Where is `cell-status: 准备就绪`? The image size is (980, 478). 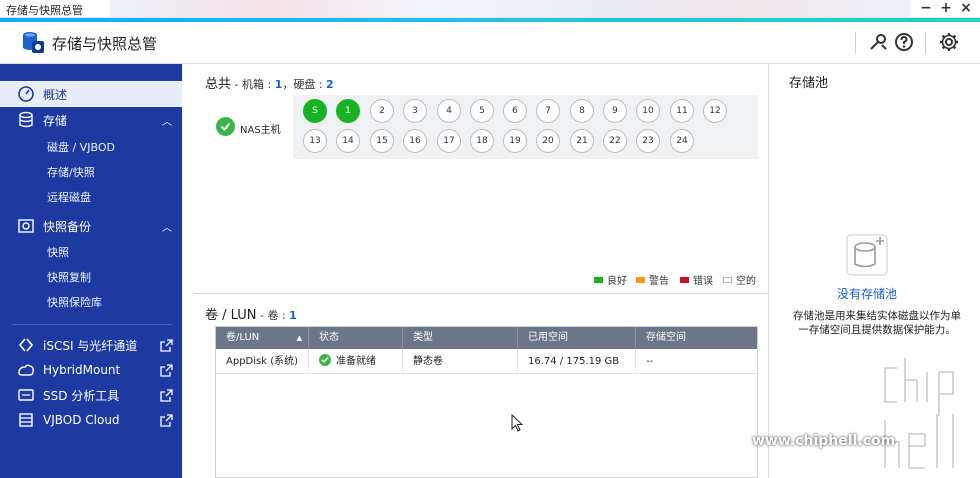
cell-status: 准备就绪 is located at coordinates (356, 361).